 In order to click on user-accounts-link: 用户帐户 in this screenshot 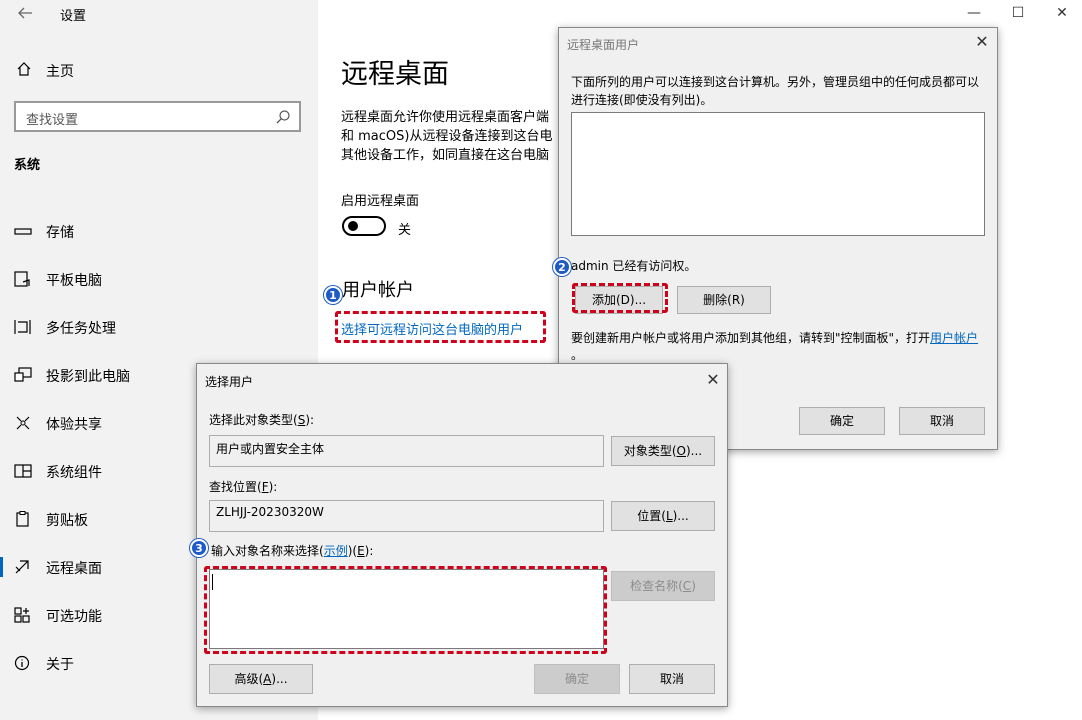, I will do `click(954, 338)`.